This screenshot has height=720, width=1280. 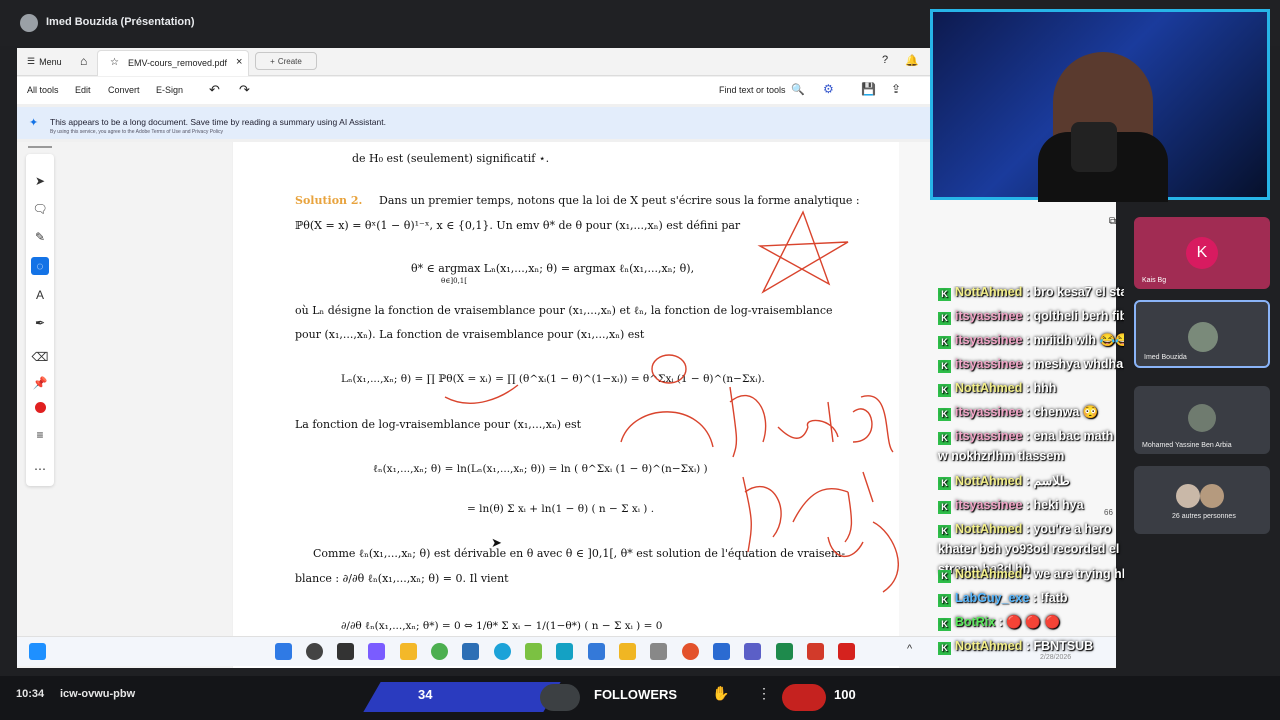 I want to click on excel-icon, so click(x=784, y=651).